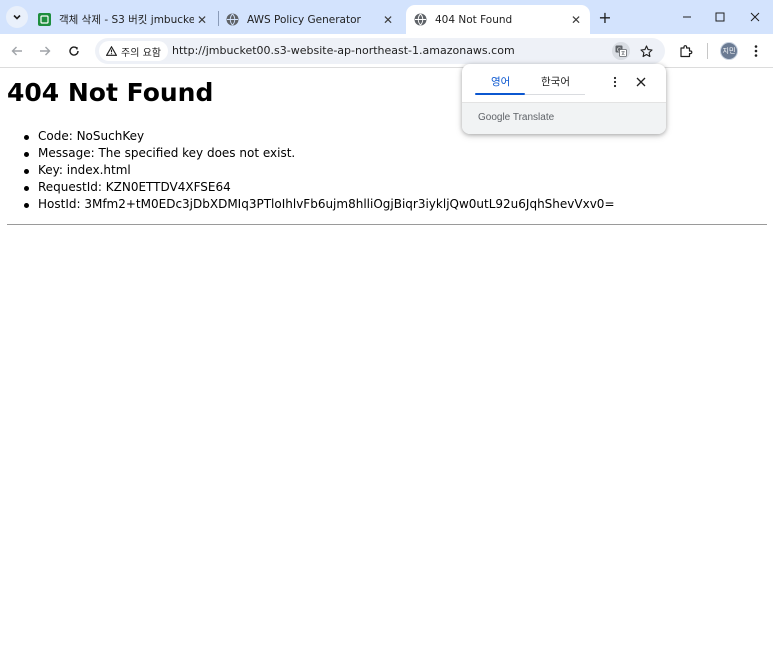 The width and height of the screenshot is (773, 650). I want to click on chevron-down-icon, so click(17, 17).